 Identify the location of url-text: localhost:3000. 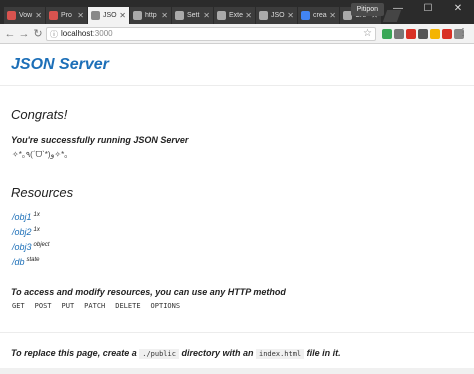
(87, 33).